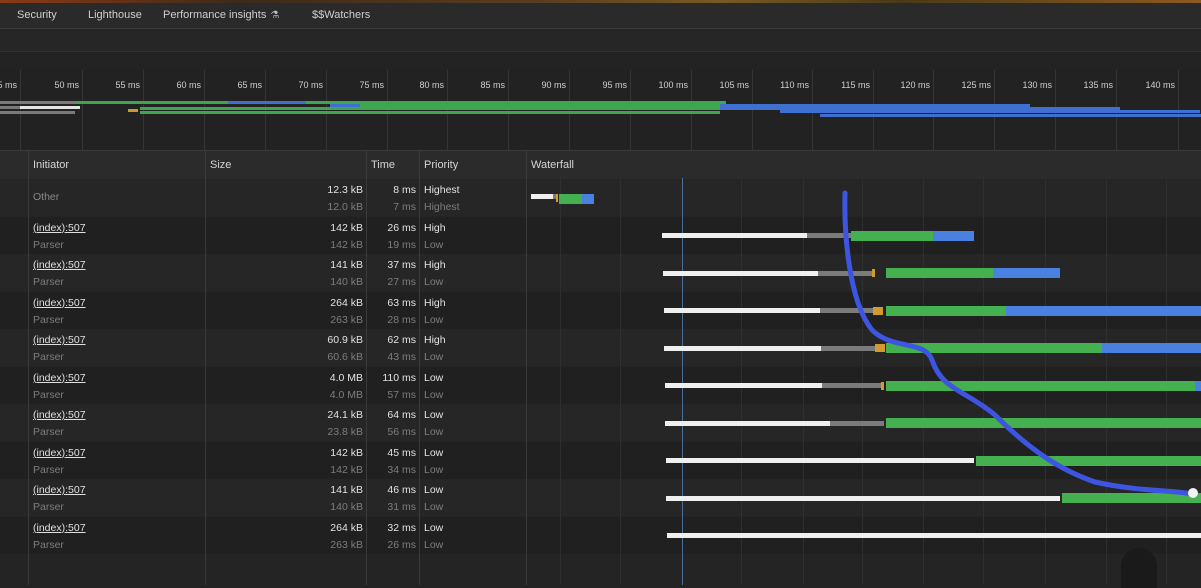 This screenshot has width=1201, height=588. What do you see at coordinates (1103, 310) in the screenshot?
I see `waterfall-segment-blue` at bounding box center [1103, 310].